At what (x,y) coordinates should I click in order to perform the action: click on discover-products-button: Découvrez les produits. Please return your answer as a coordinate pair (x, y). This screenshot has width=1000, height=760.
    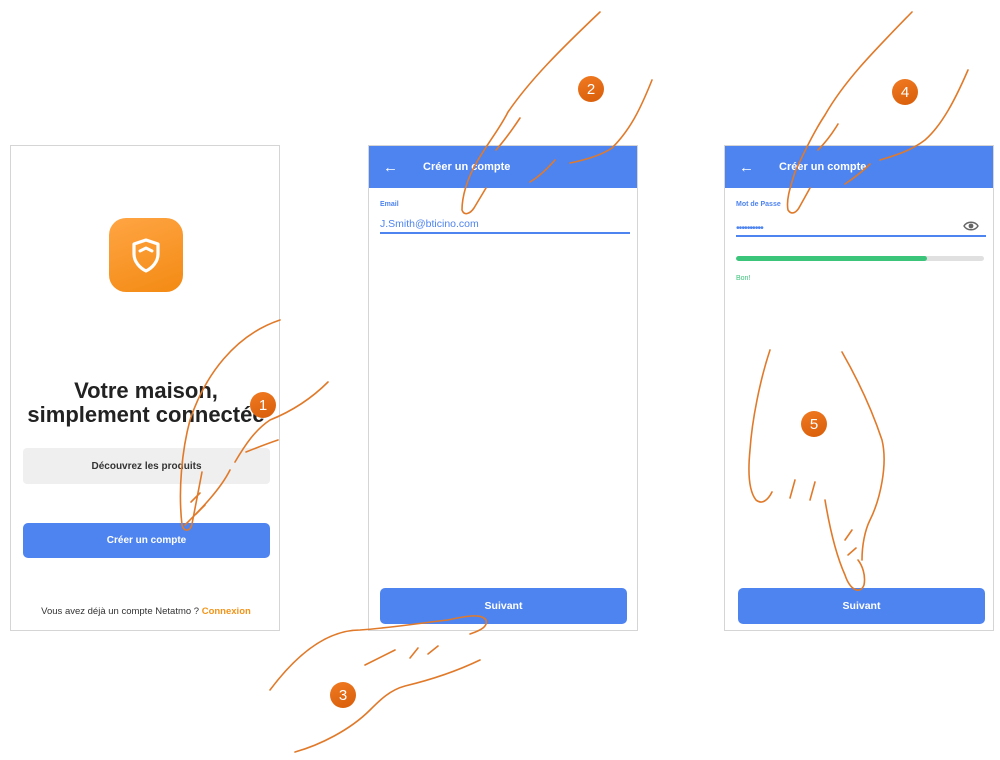
    Looking at the image, I should click on (146, 466).